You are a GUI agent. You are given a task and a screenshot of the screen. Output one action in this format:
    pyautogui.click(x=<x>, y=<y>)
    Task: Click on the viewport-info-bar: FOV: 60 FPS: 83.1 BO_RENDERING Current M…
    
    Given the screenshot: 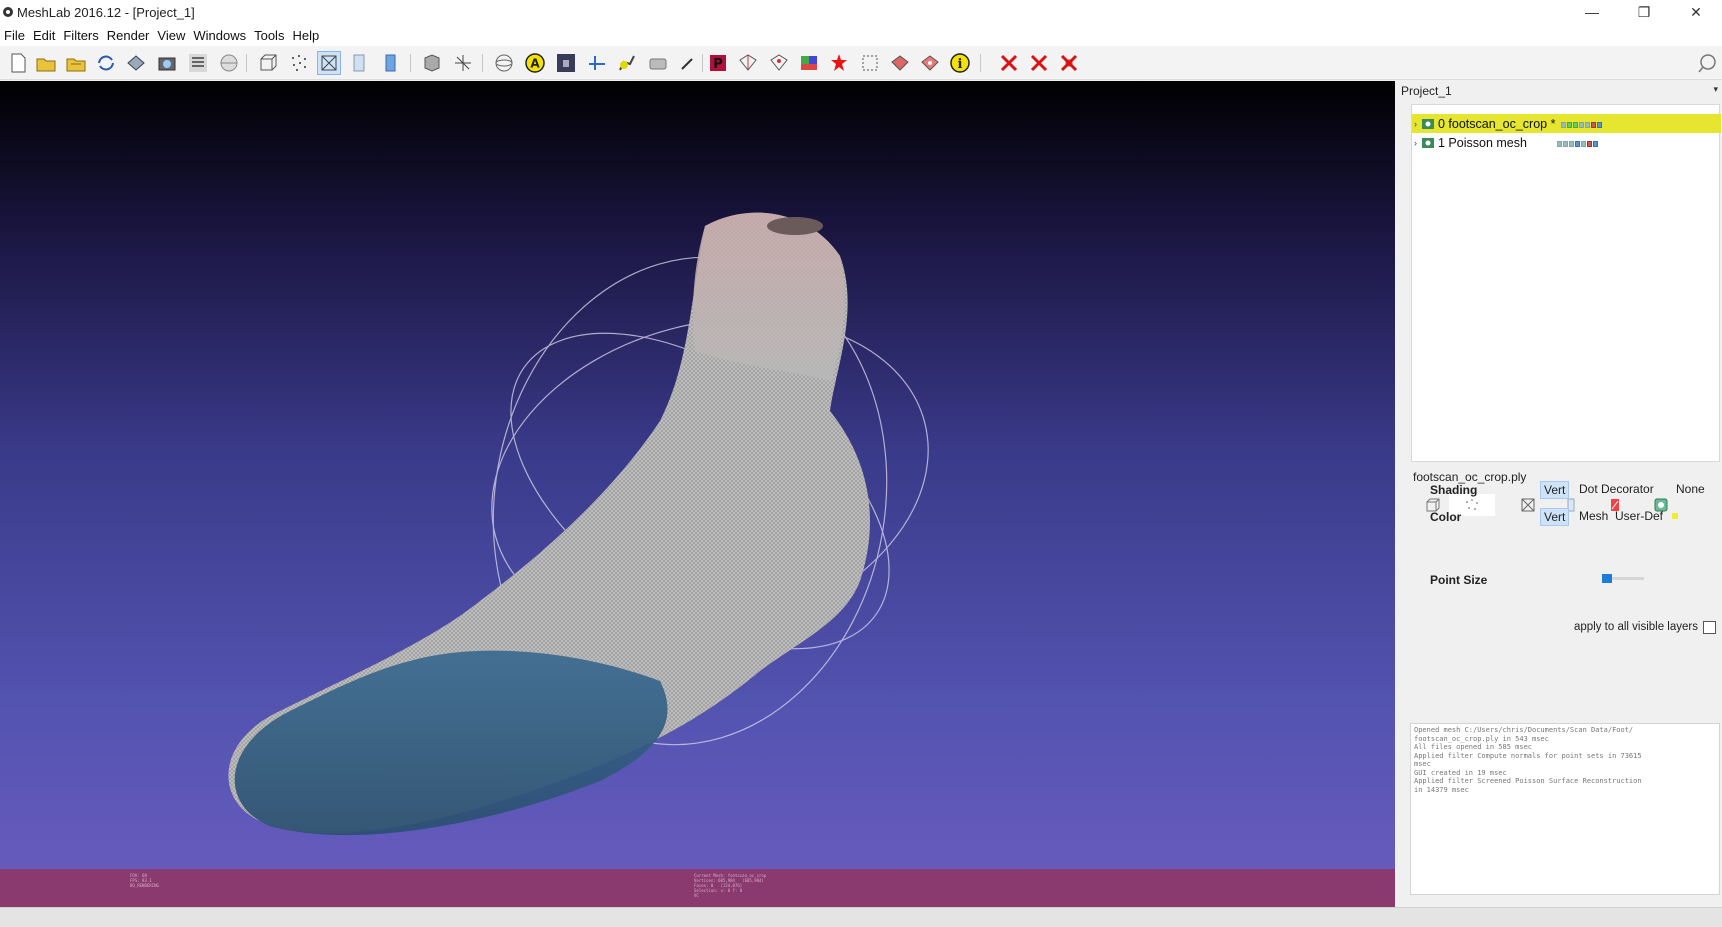 What is the action you would take?
    pyautogui.click(x=697, y=888)
    